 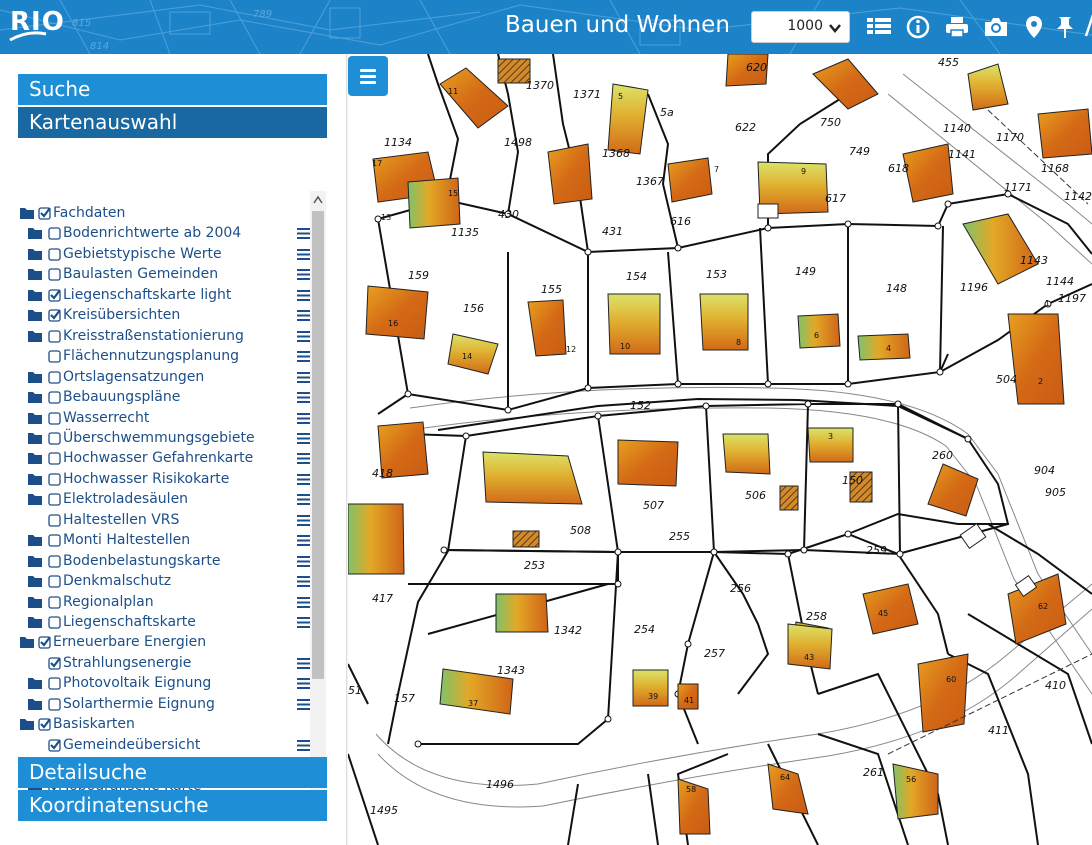 What do you see at coordinates (106, 418) in the screenshot?
I see `layer-label: Wasserrecht` at bounding box center [106, 418].